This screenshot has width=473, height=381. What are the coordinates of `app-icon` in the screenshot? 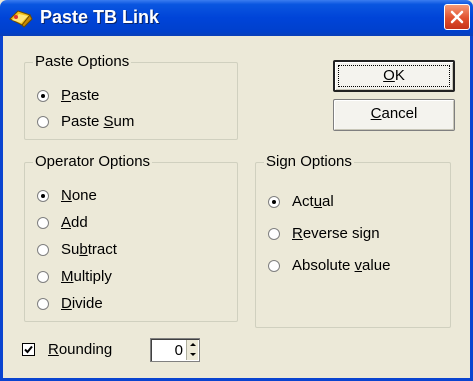 It's located at (21, 18).